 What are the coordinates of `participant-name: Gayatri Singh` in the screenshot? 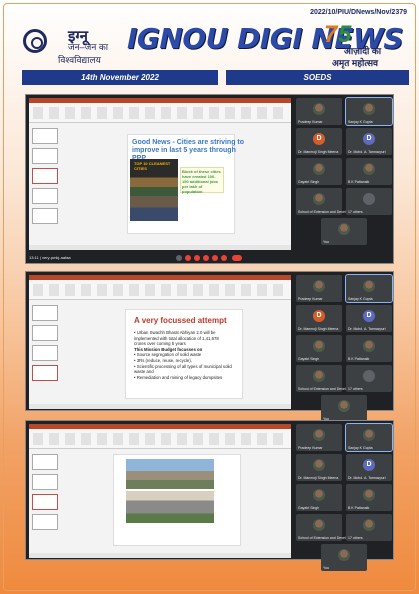 It's located at (309, 359).